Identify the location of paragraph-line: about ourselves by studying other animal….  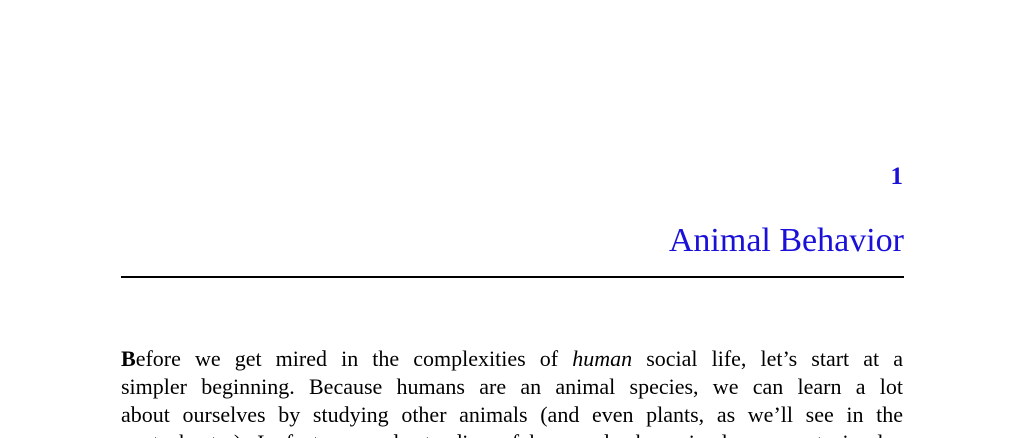
(512, 415).